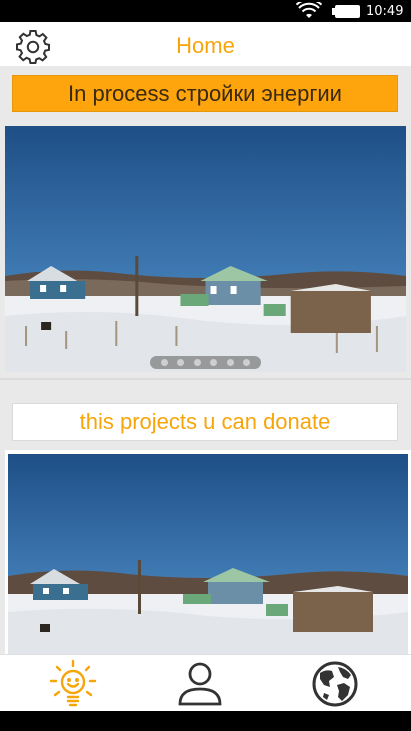 This screenshot has width=411, height=731. What do you see at coordinates (385, 11) in the screenshot?
I see `status-time: 10:49` at bounding box center [385, 11].